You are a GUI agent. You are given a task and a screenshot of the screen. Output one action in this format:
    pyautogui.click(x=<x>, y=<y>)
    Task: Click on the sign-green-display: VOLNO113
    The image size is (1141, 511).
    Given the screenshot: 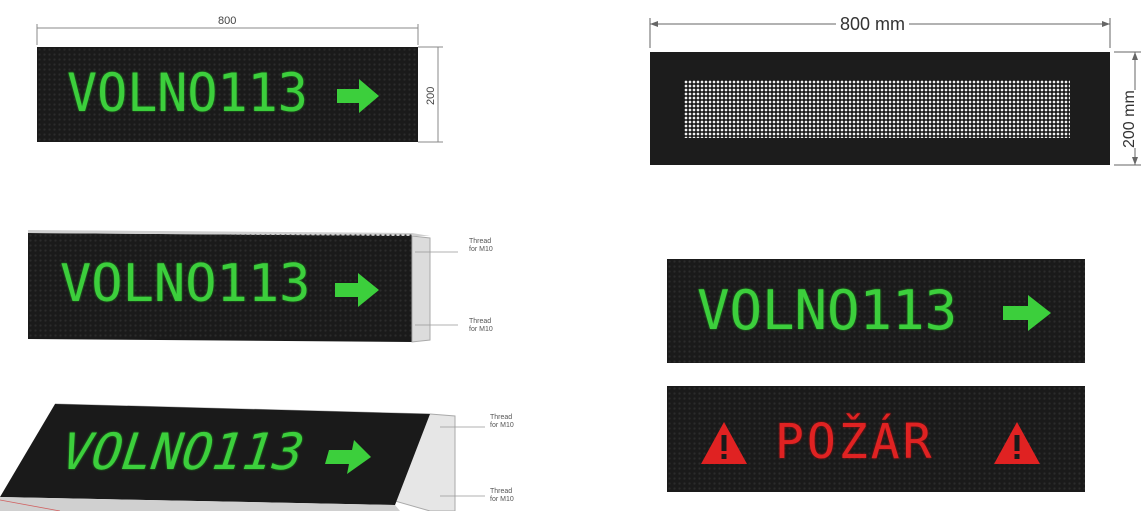 What is the action you would take?
    pyautogui.click(x=876, y=311)
    